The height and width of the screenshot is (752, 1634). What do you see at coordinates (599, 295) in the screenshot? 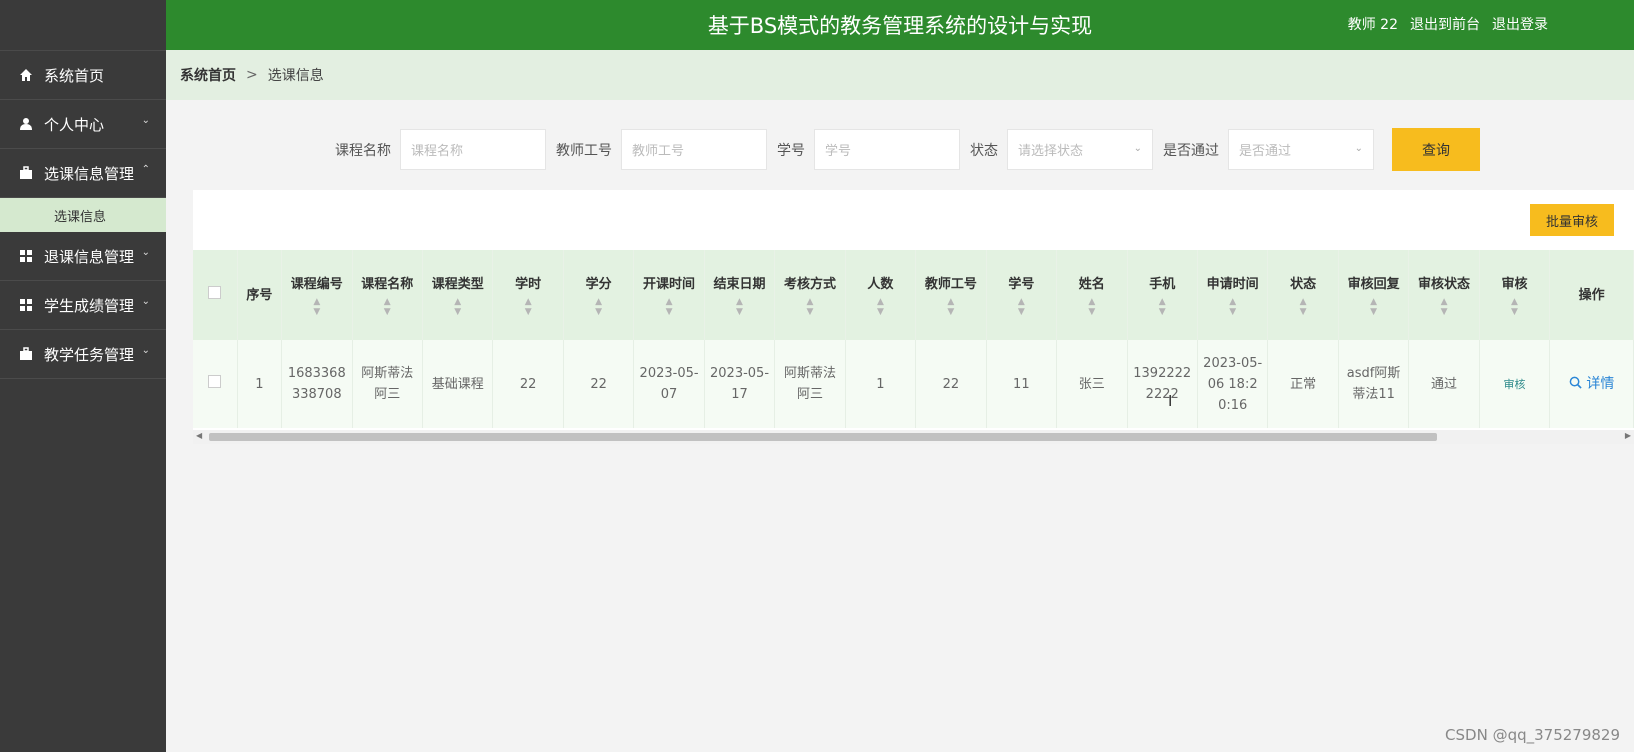
I see `column-header: 学分 ▲ ▼` at bounding box center [599, 295].